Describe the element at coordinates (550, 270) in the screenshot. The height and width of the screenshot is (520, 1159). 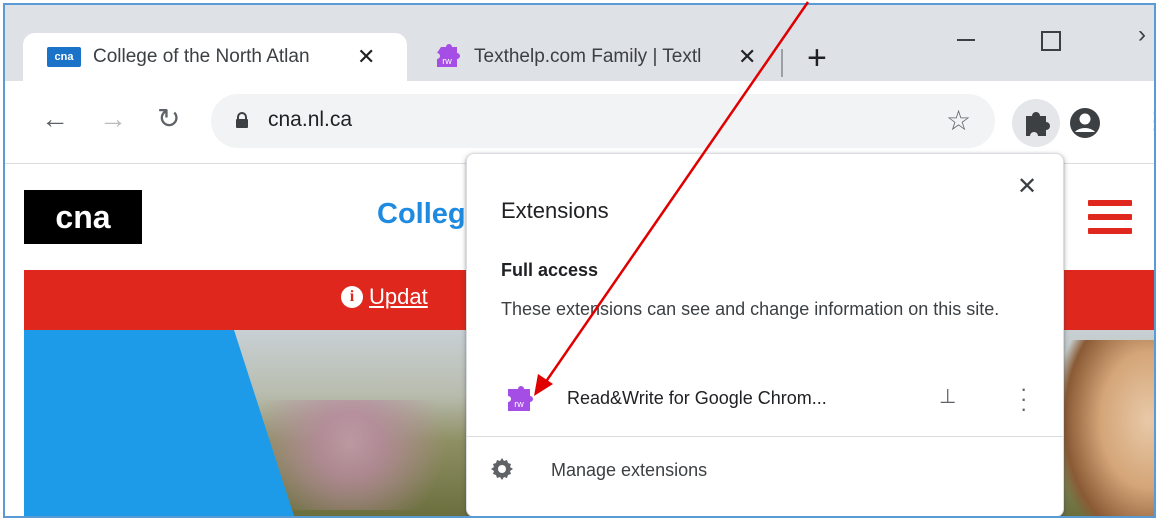
I see `section-title: Full access` at that location.